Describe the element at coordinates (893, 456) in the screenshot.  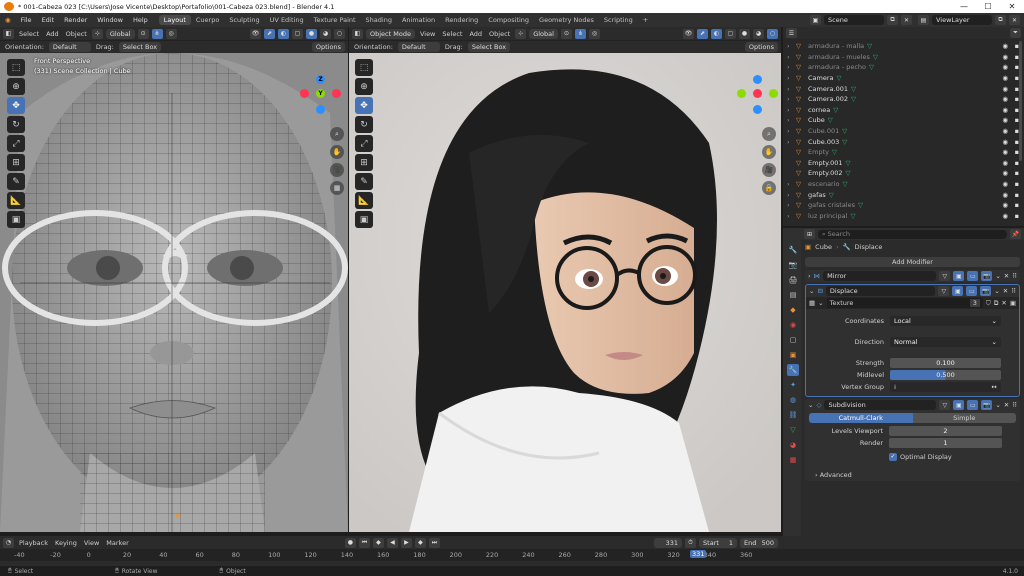
I see `optimal-display-checkbox: ✓` at that location.